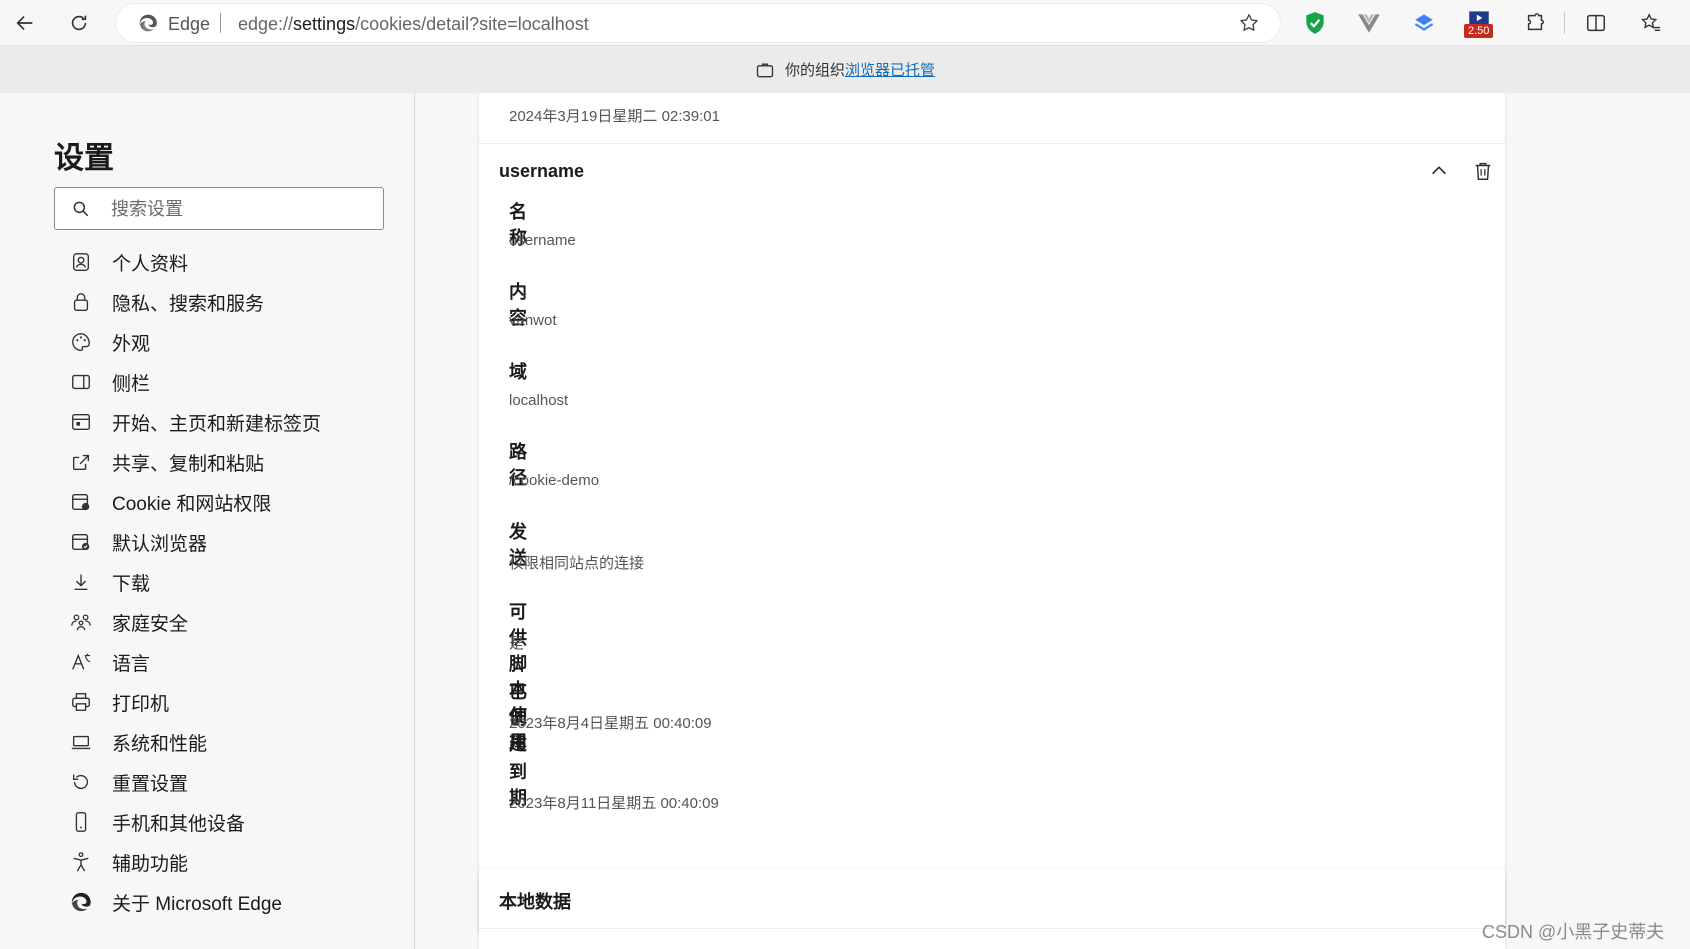  I want to click on sidebar-item-label: 手机和其他设备, so click(179, 824).